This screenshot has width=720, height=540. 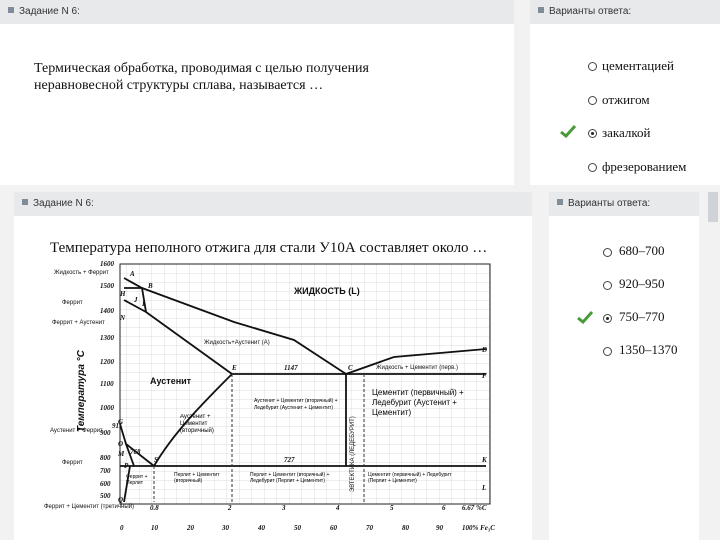 What do you see at coordinates (229, 508) in the screenshot?
I see `x-tick-c: 2` at bounding box center [229, 508].